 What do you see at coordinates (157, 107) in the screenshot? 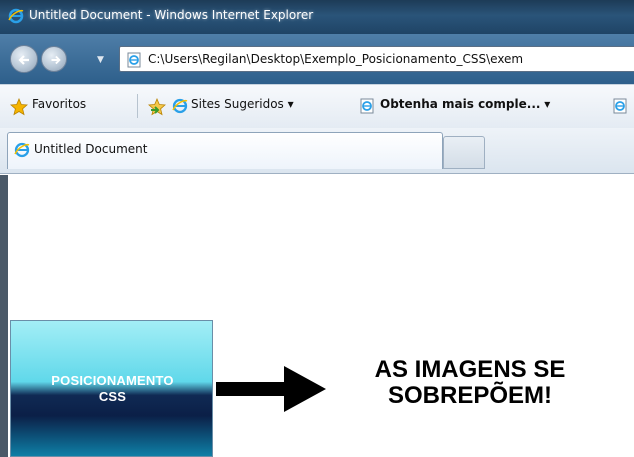
I see `add-favorite-icon` at bounding box center [157, 107].